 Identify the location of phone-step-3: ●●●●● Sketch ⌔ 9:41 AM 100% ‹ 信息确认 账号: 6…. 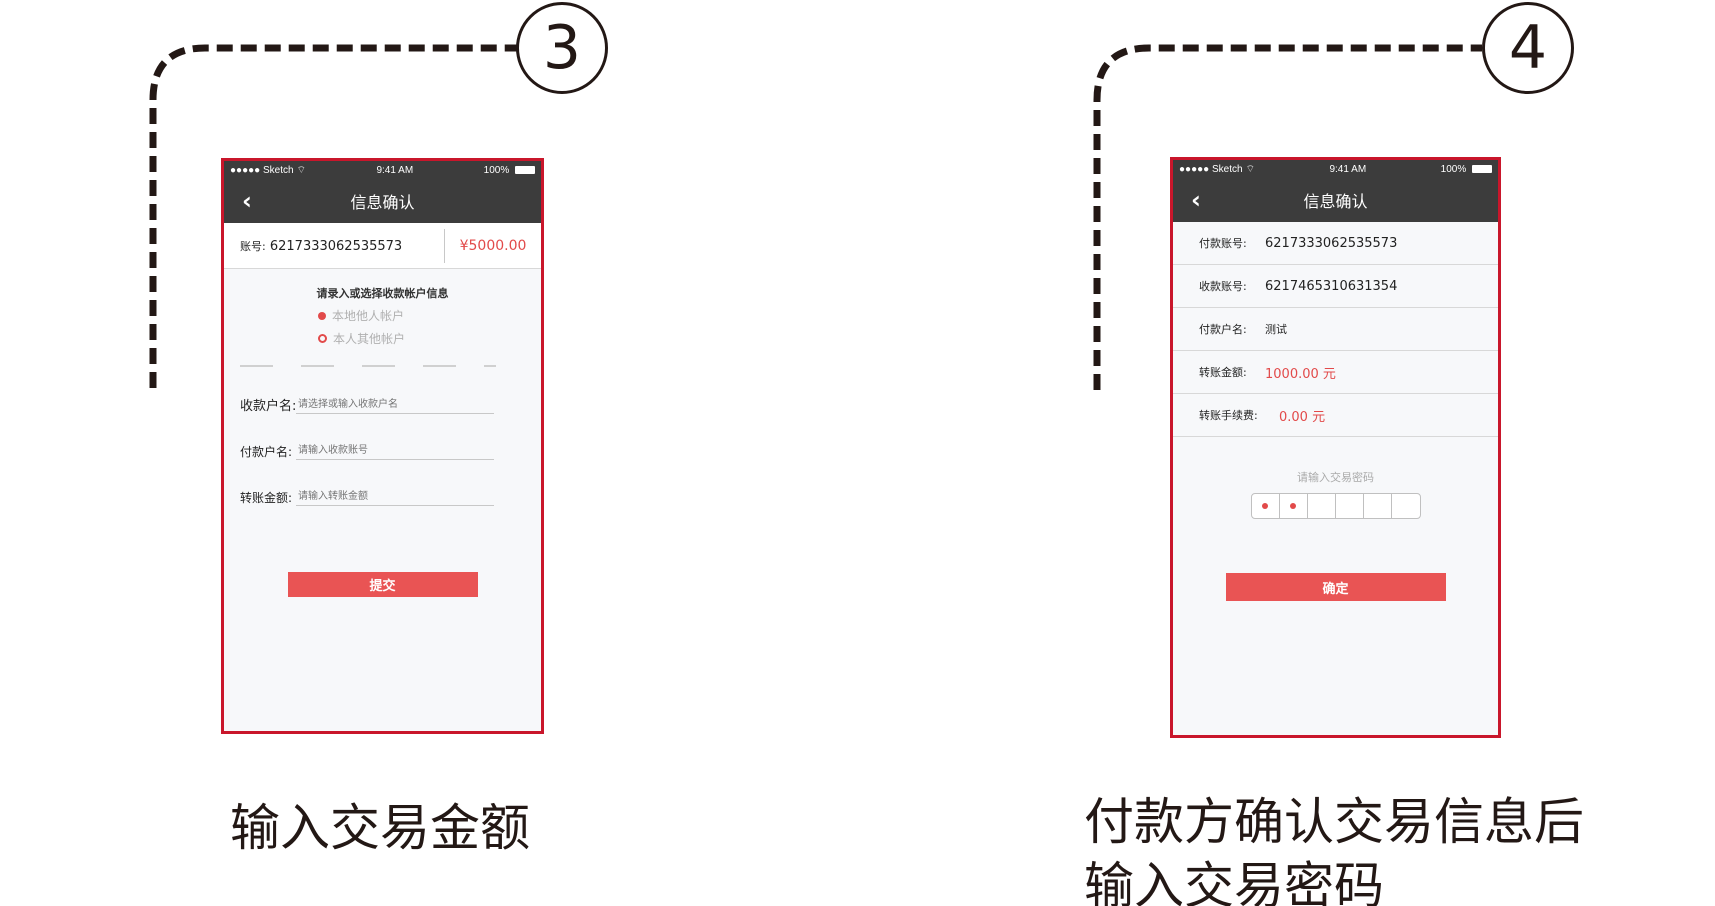
(382, 446).